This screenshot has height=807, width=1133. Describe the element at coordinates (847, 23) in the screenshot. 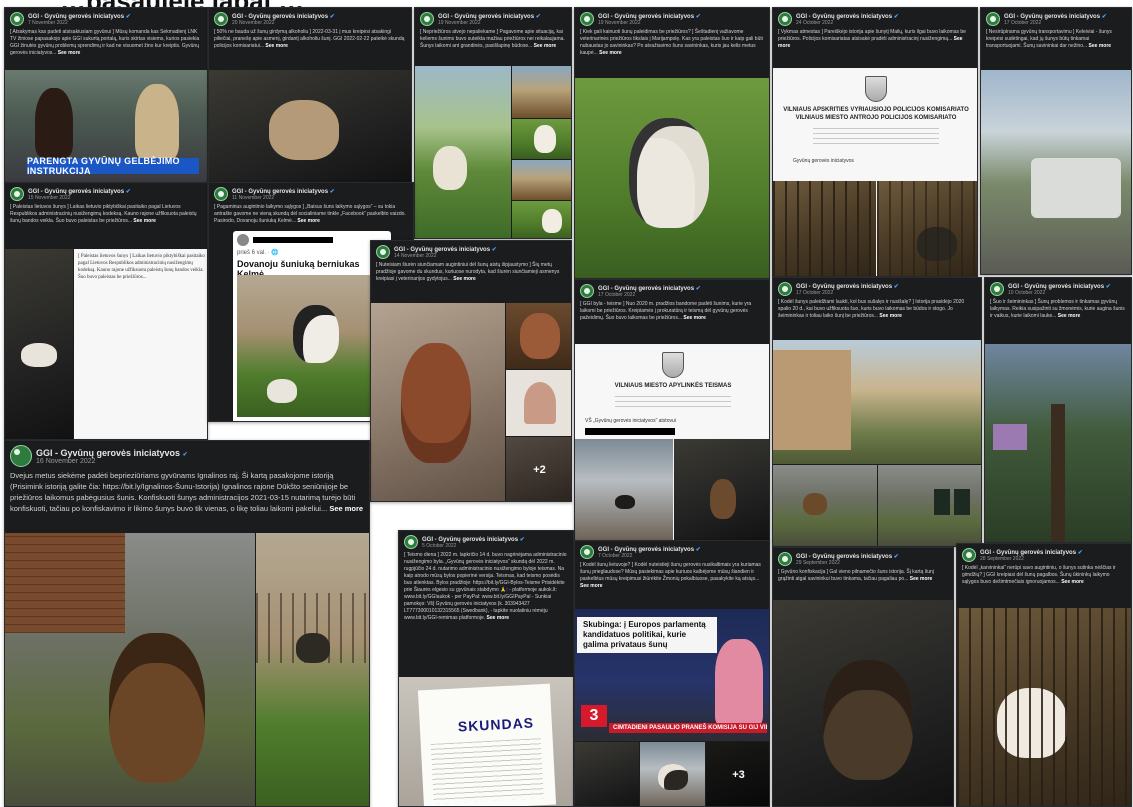

I see `post-date: 24 October 2022` at that location.